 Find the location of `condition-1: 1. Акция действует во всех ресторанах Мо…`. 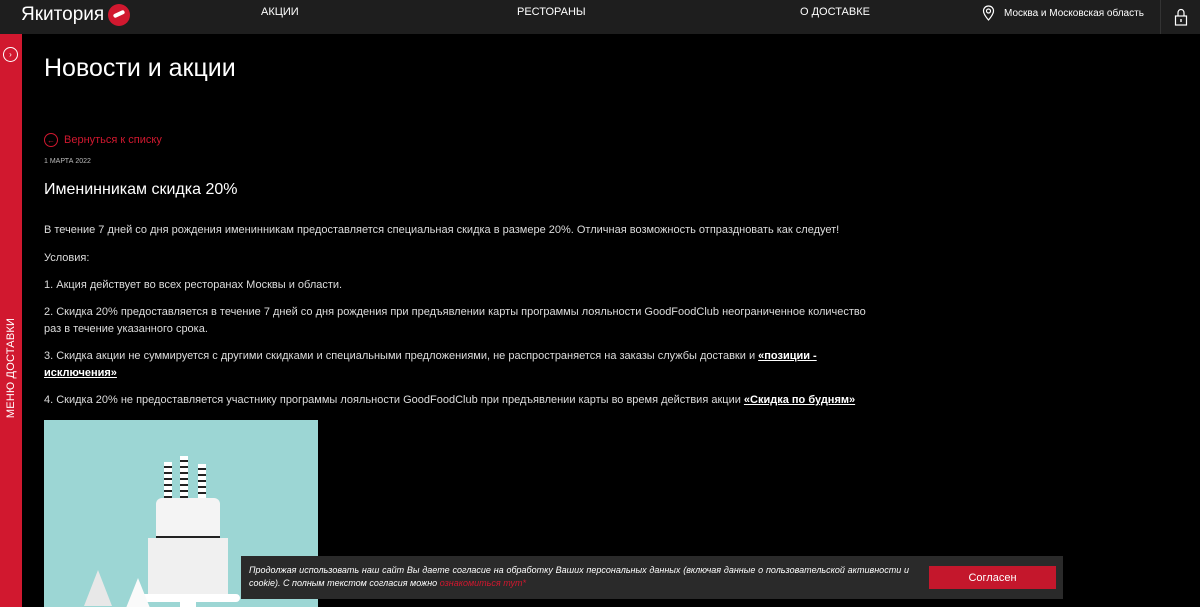

condition-1: 1. Акция действует во всех ресторанах Мо… is located at coordinates (193, 285).